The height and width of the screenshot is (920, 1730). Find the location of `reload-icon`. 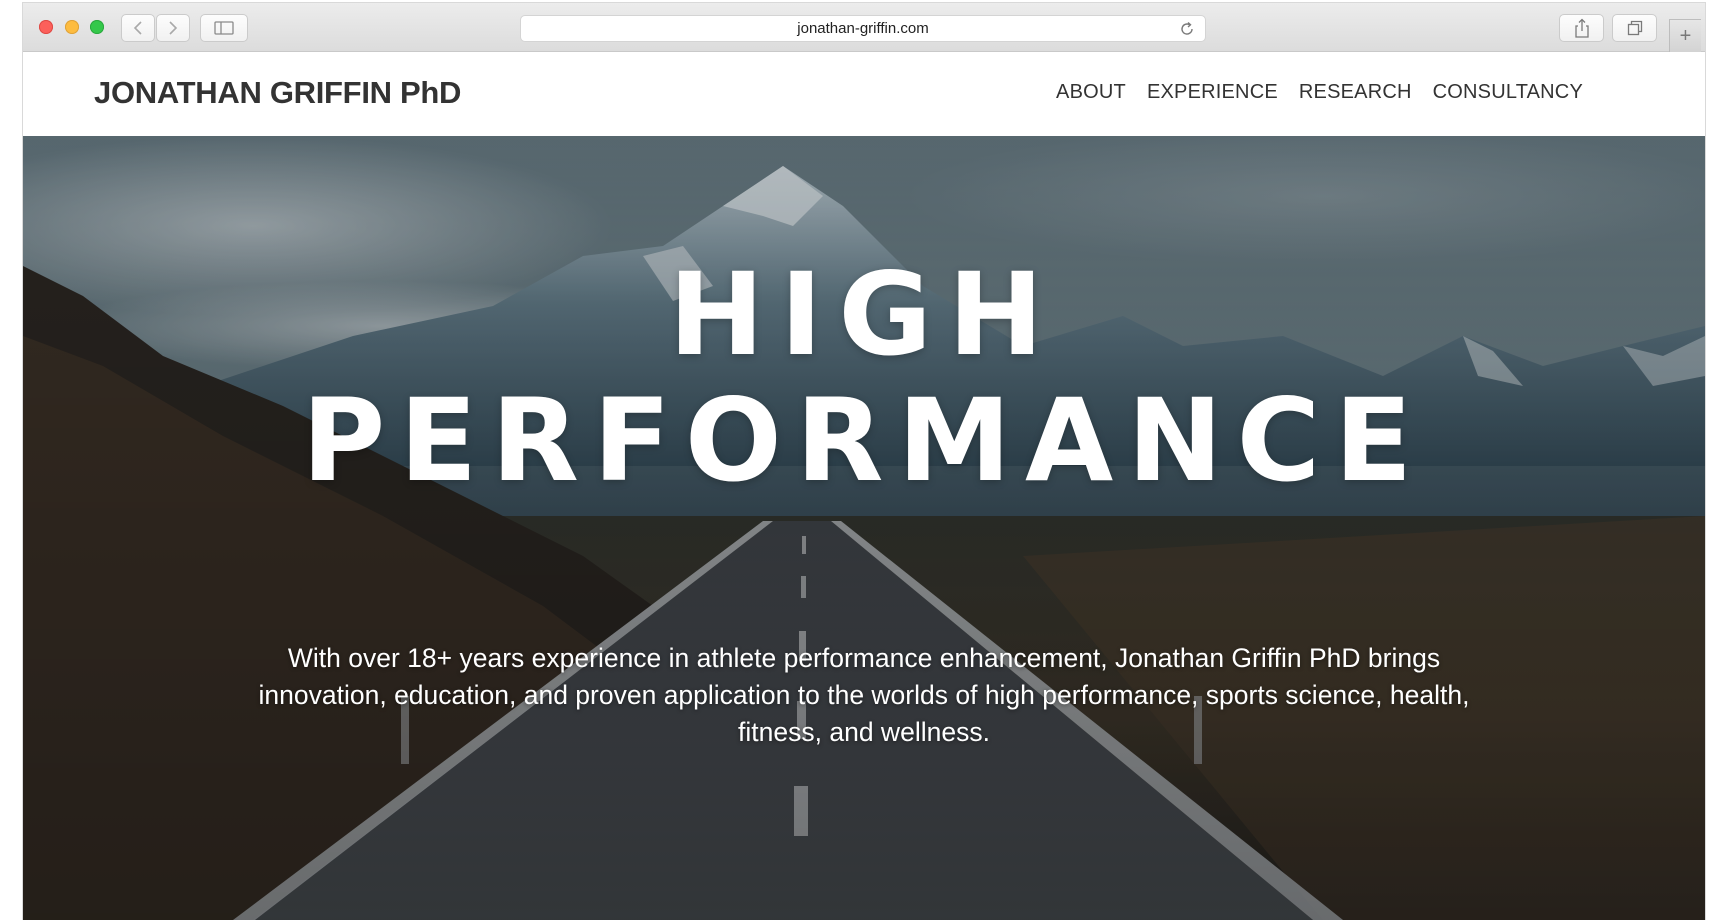

reload-icon is located at coordinates (1187, 29).